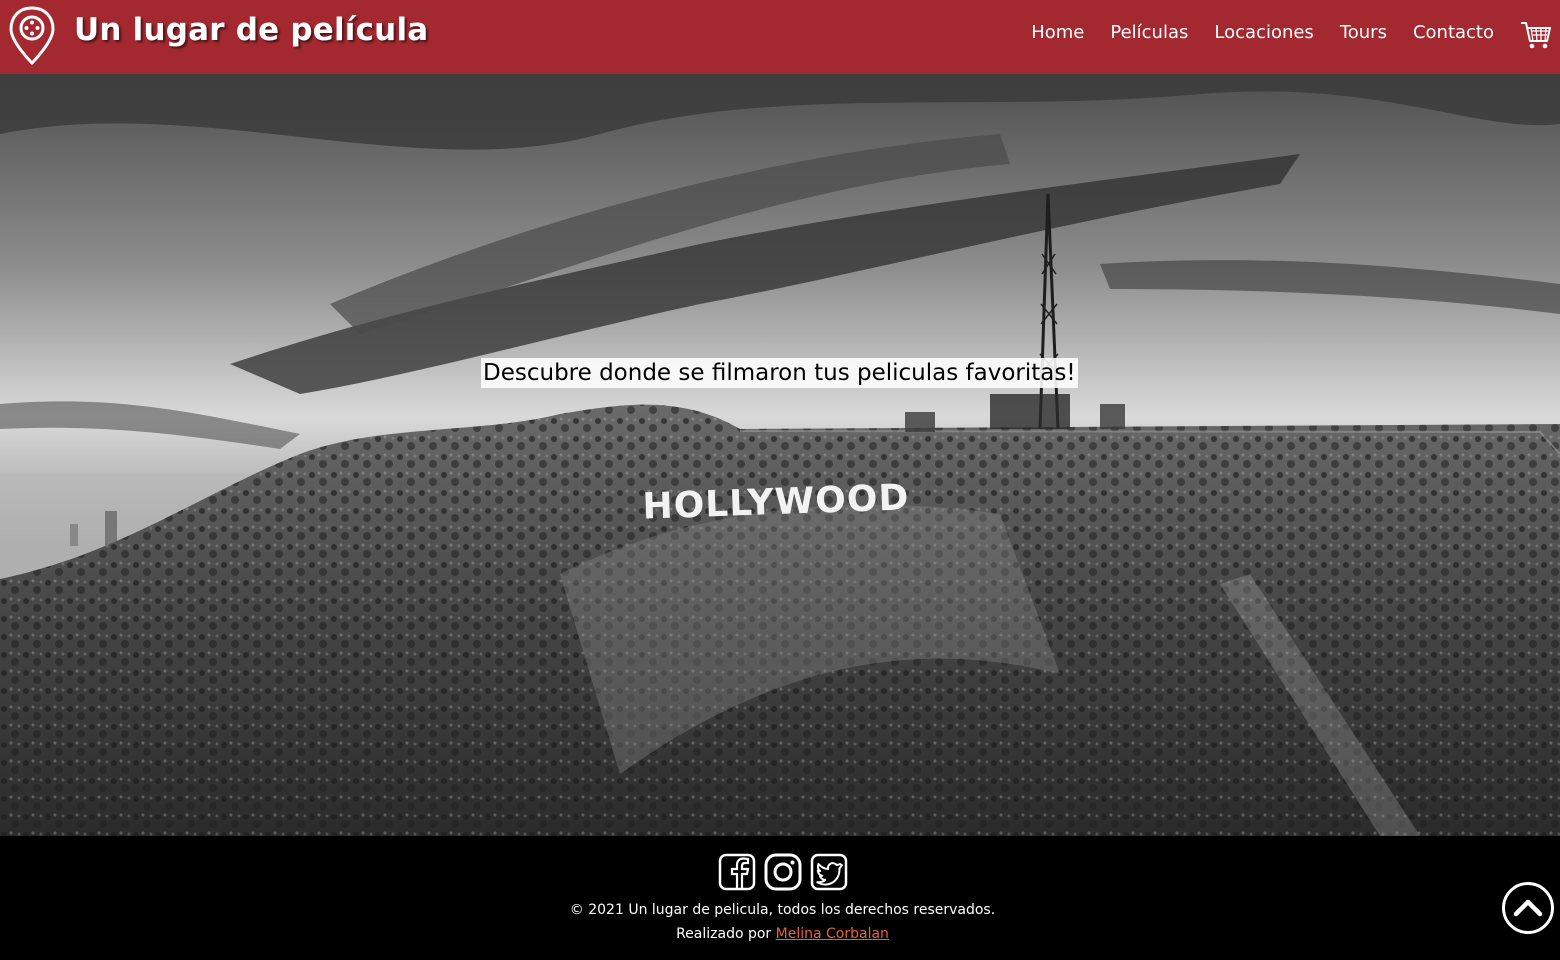 Image resolution: width=1560 pixels, height=960 pixels. I want to click on instagram-icon, so click(783, 872).